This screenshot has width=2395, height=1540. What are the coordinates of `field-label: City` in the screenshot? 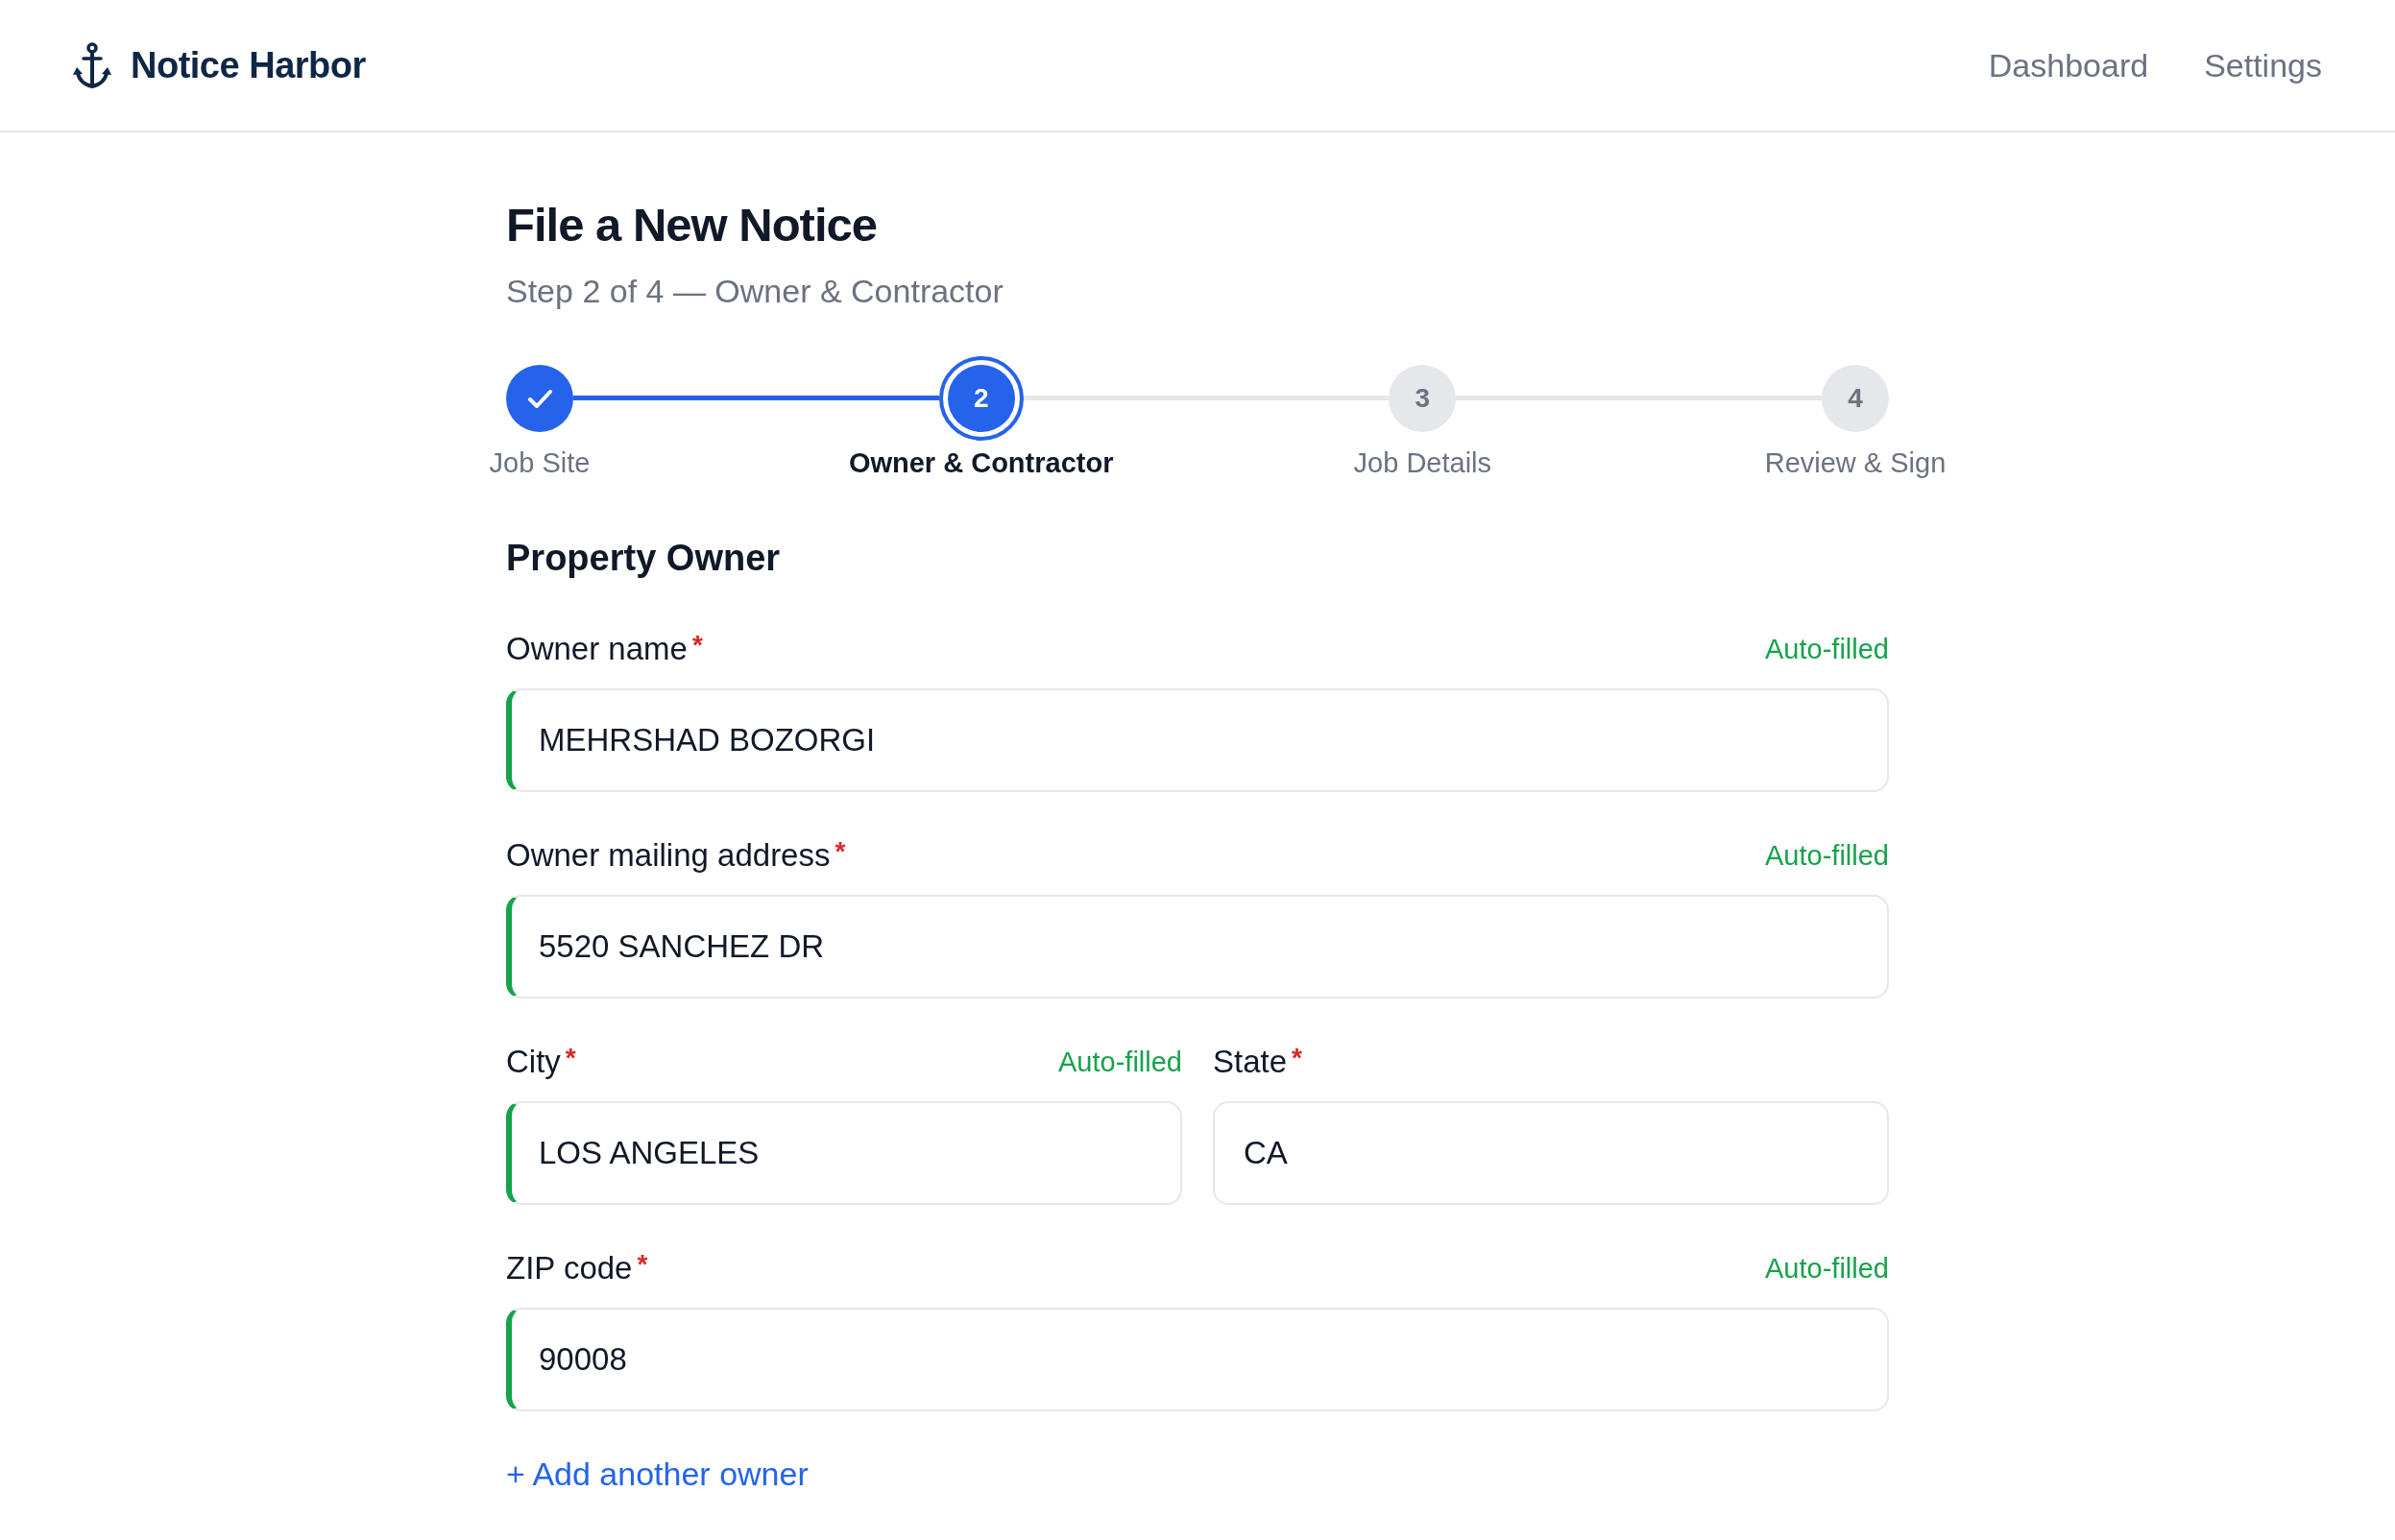 It's located at (533, 1062).